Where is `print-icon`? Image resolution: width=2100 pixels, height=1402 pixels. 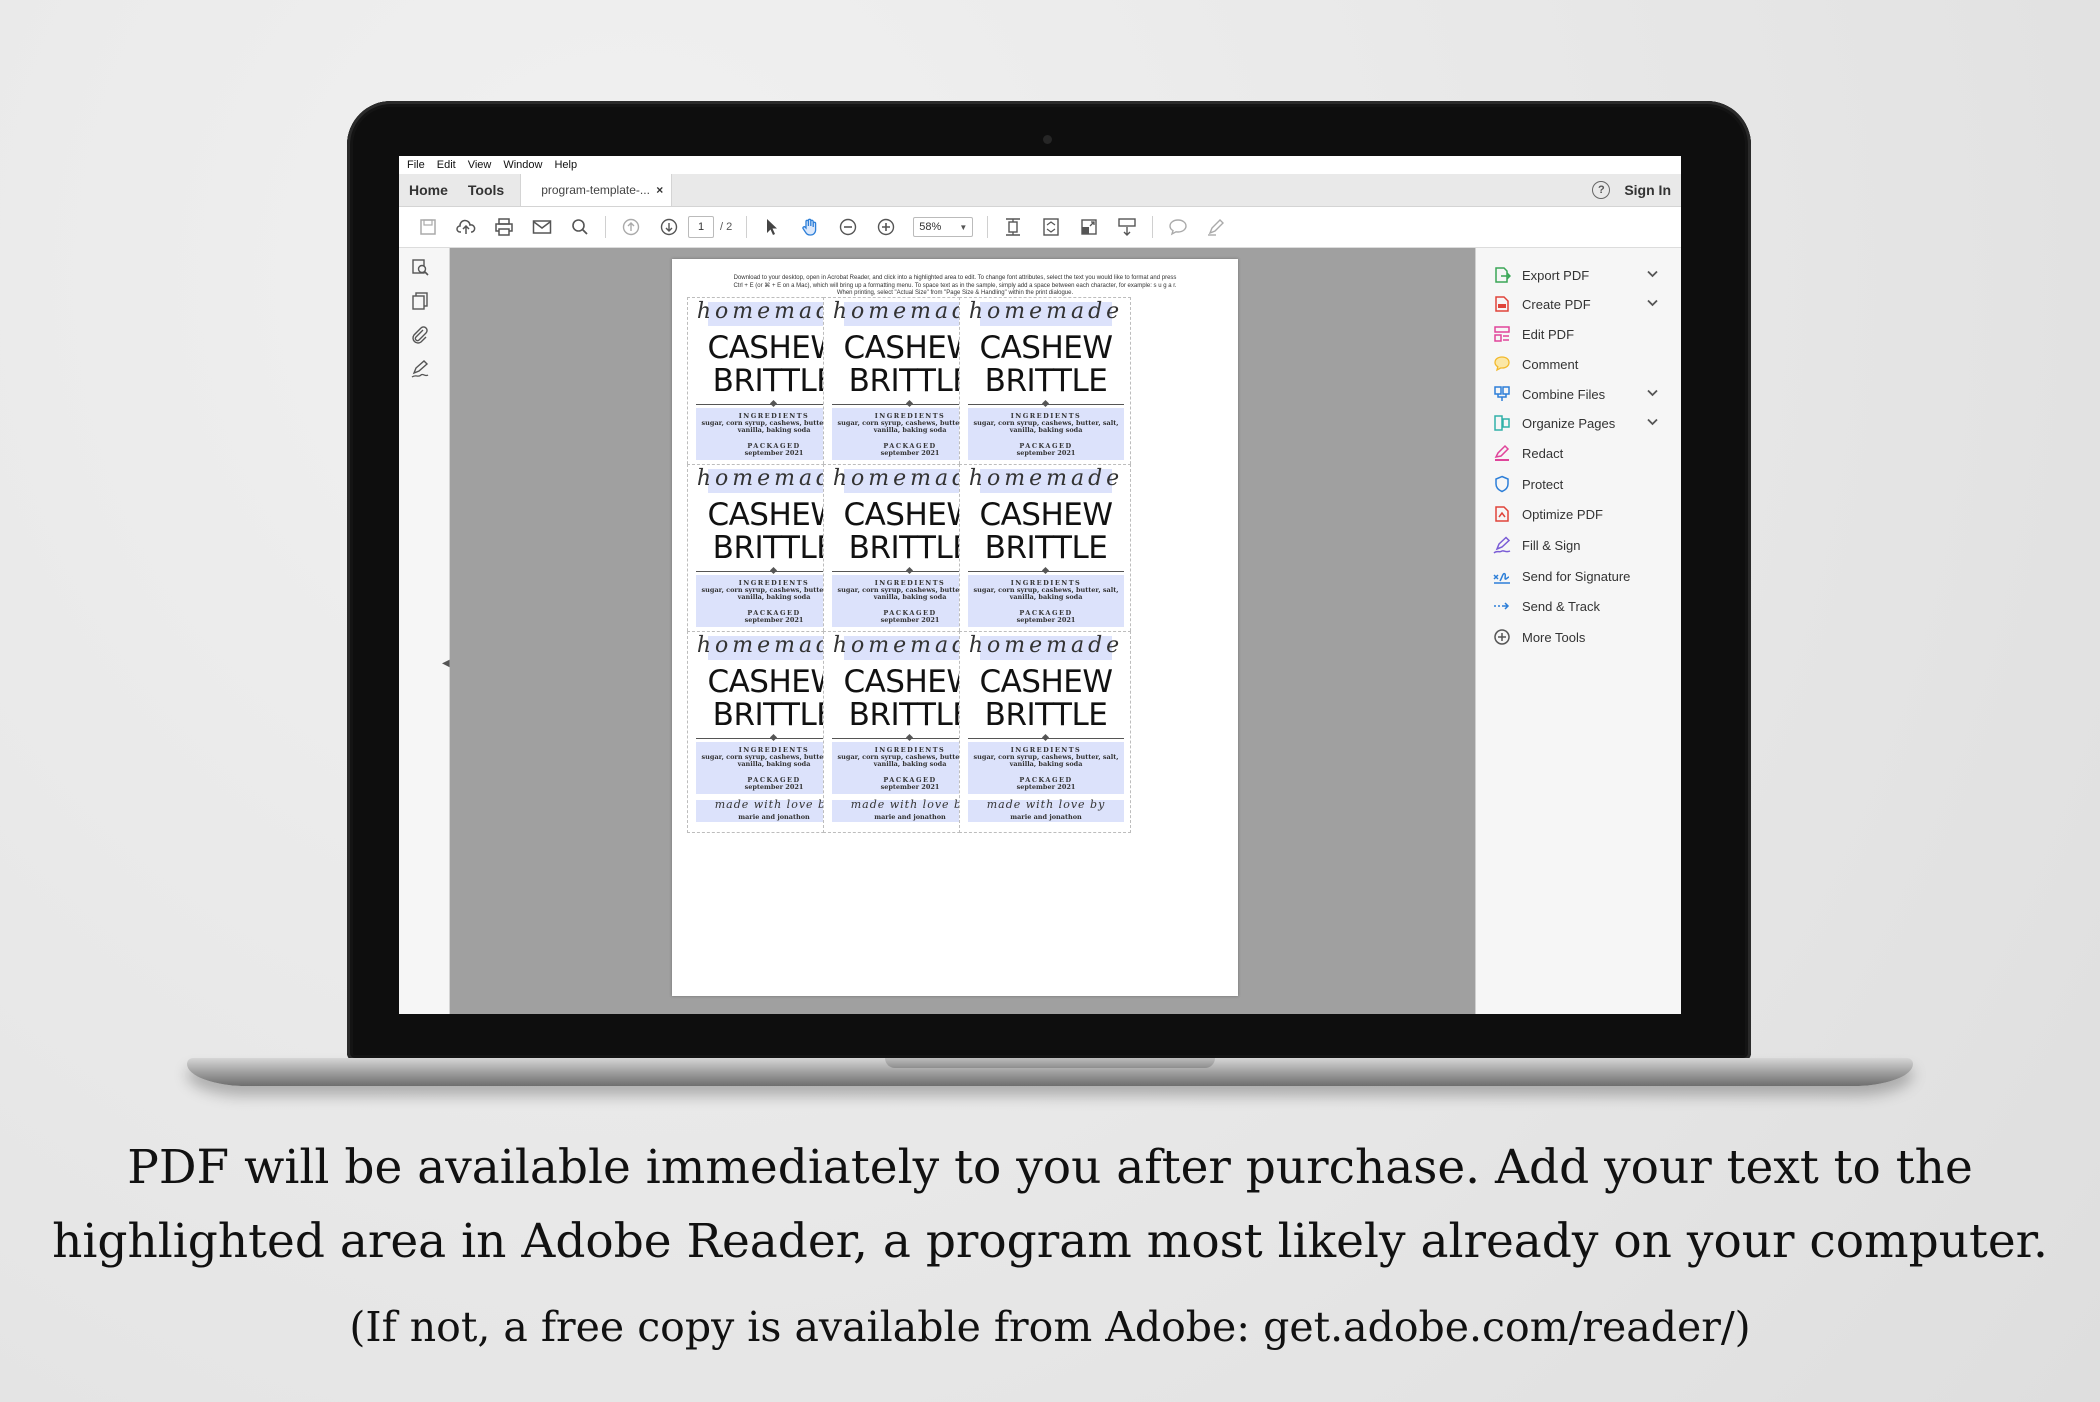 print-icon is located at coordinates (504, 227).